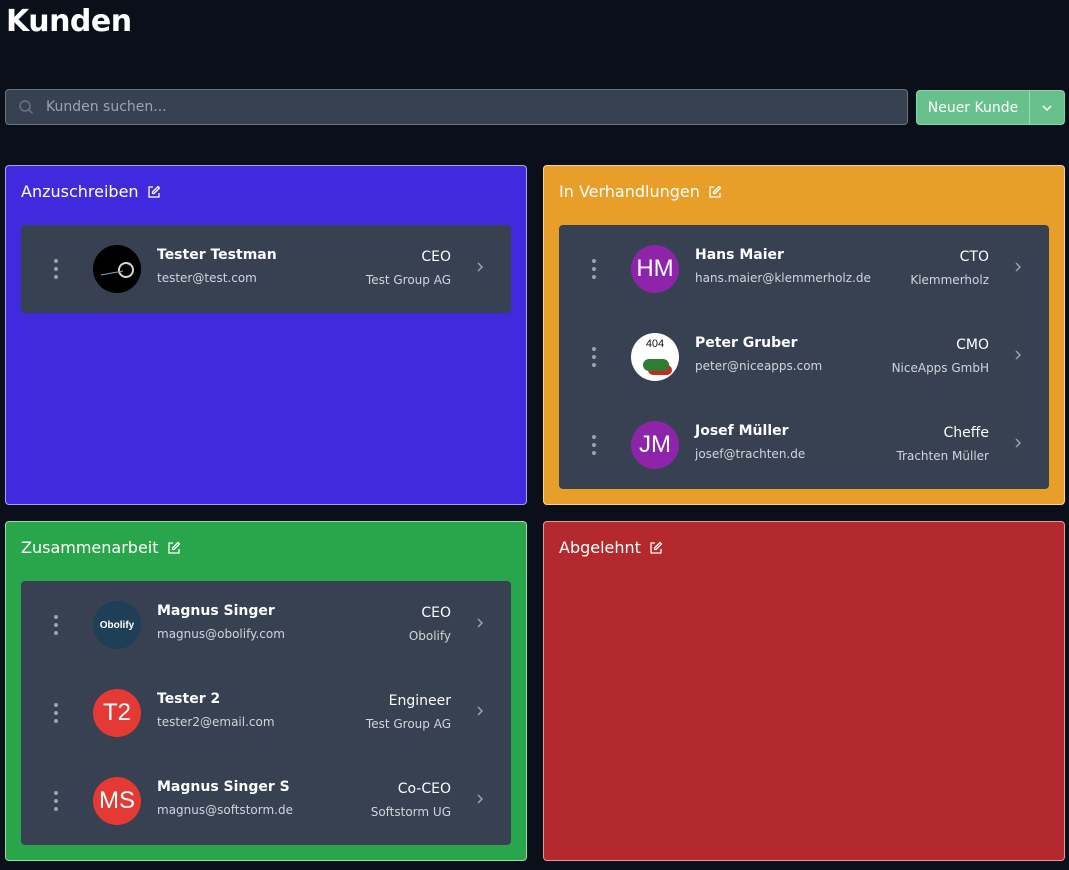 The height and width of the screenshot is (870, 1069). What do you see at coordinates (117, 269) in the screenshot?
I see `avatar` at bounding box center [117, 269].